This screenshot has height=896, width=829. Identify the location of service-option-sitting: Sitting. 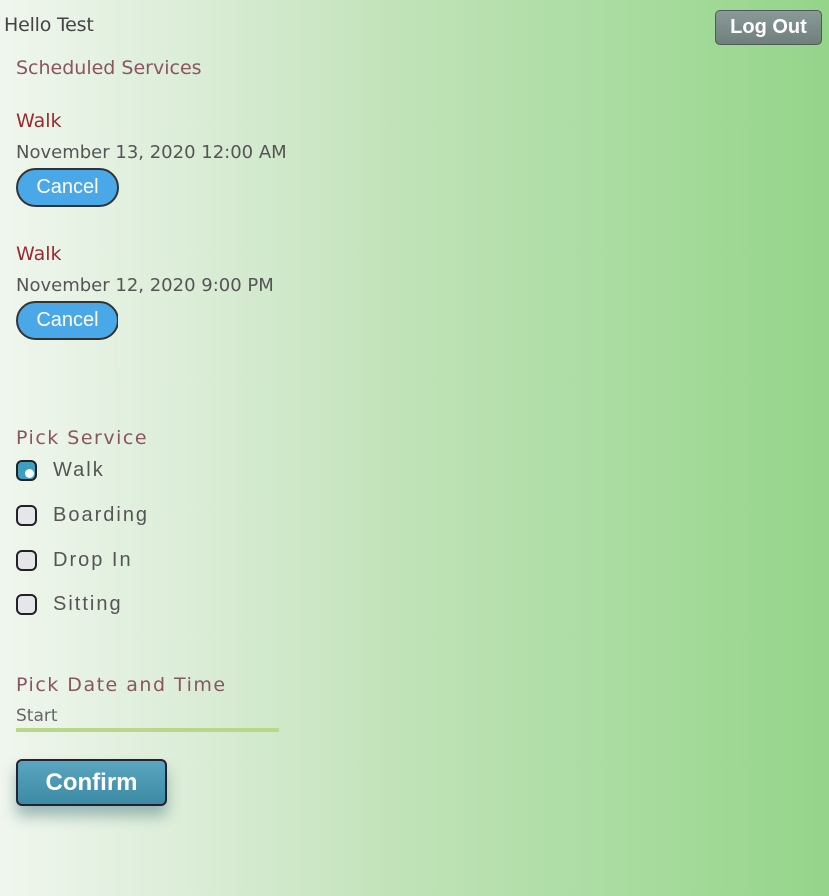
(69, 604).